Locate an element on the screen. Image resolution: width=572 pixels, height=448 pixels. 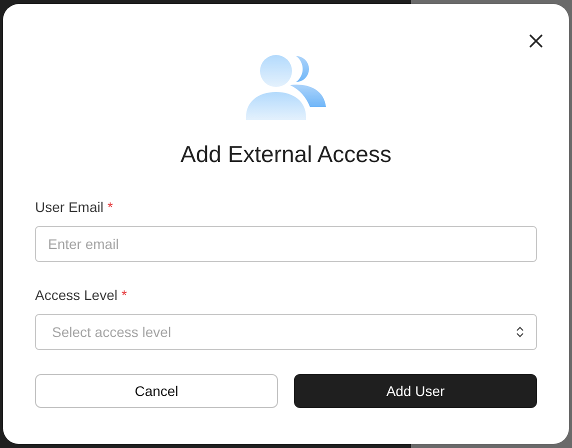
users-icon is located at coordinates (286, 87).